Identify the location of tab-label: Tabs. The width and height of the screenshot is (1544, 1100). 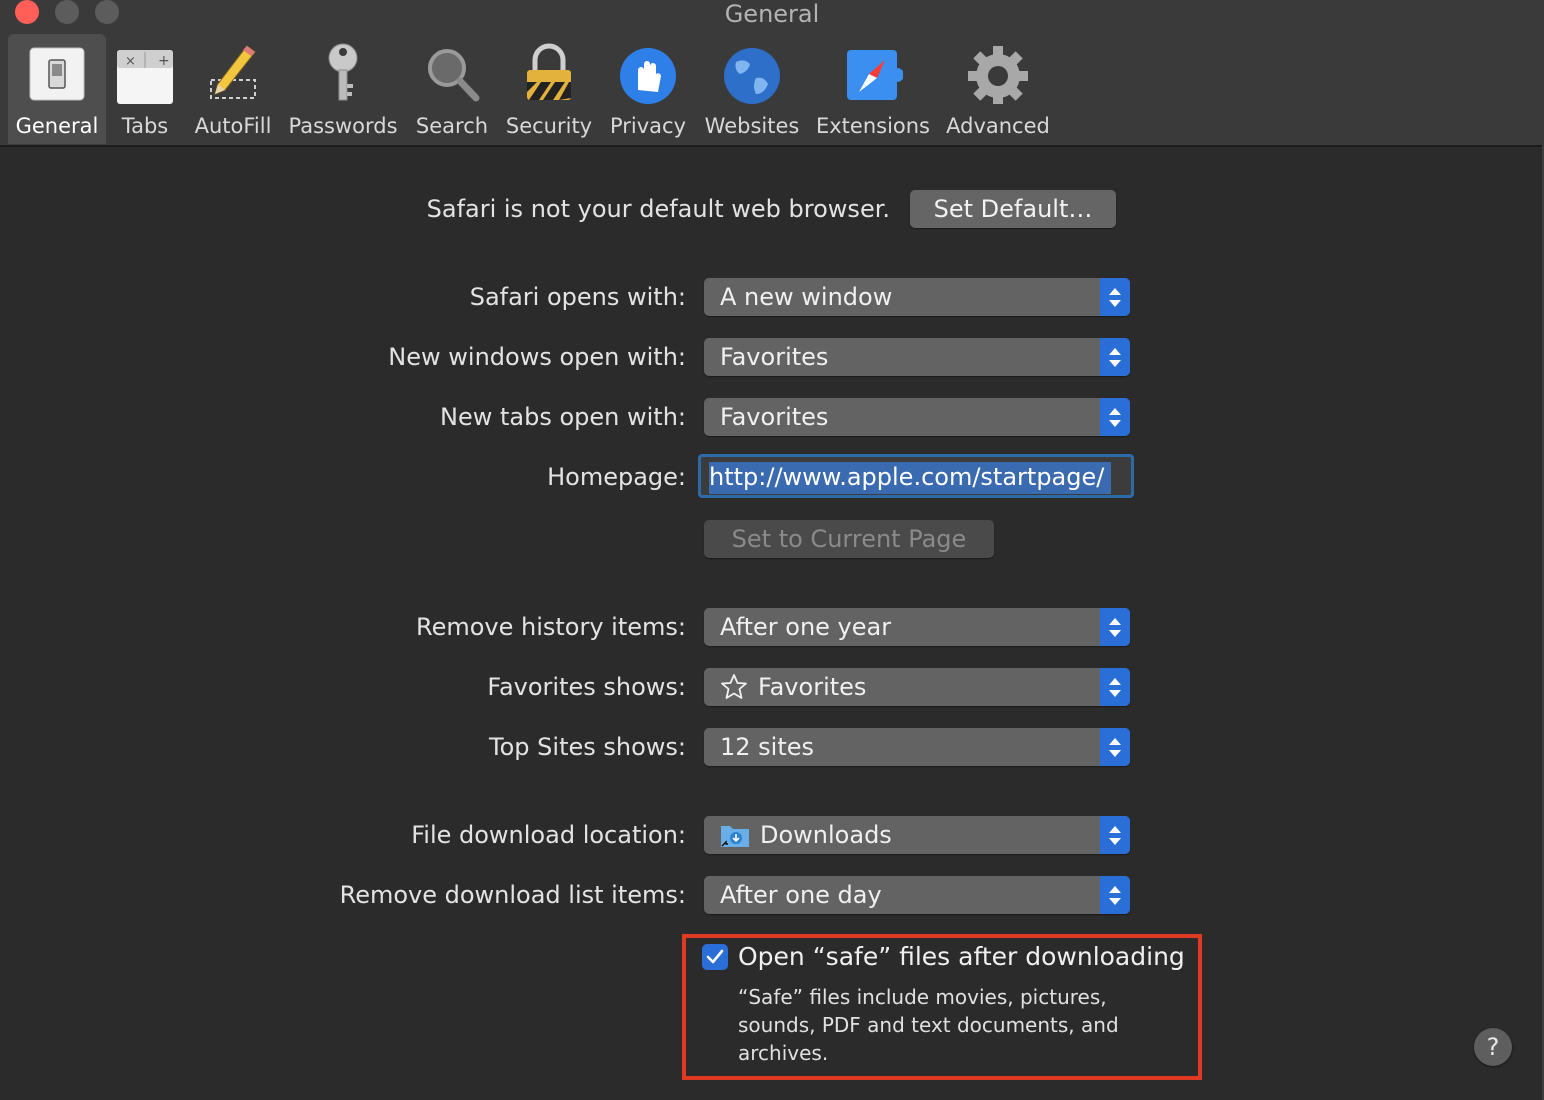
(145, 126).